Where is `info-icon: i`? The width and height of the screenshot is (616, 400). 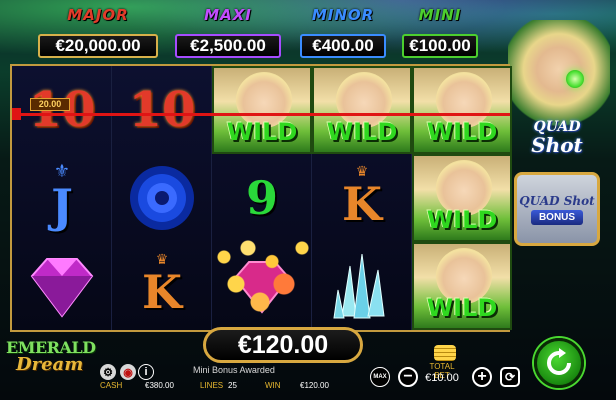 info-icon: i is located at coordinates (146, 372).